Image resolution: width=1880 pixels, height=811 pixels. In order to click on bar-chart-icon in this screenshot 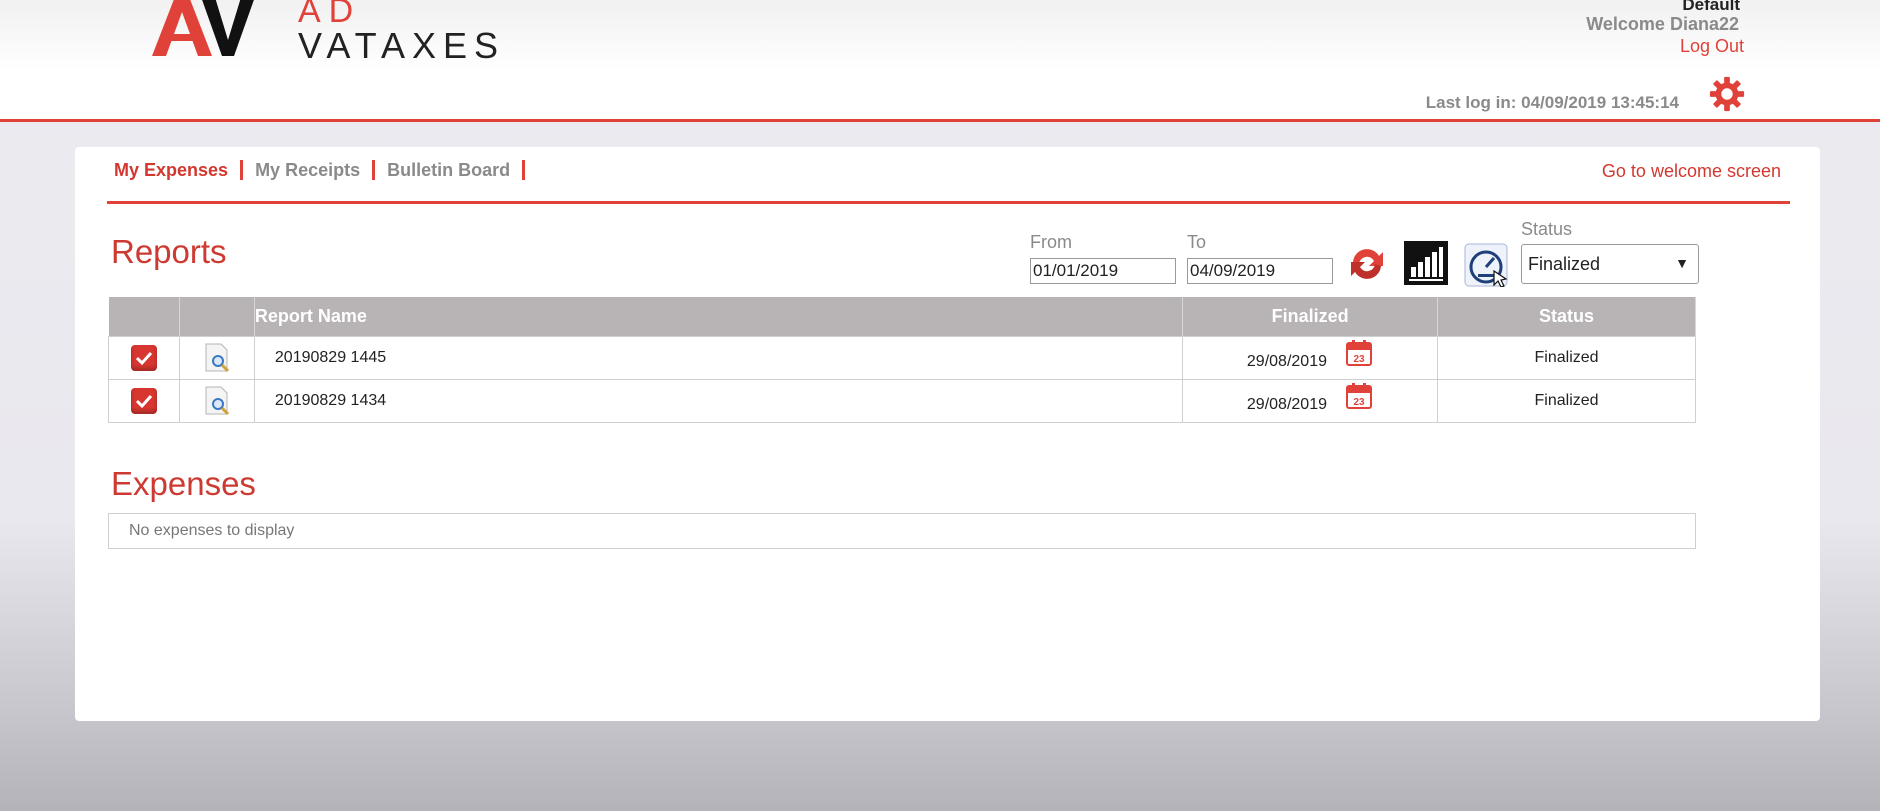, I will do `click(1426, 263)`.